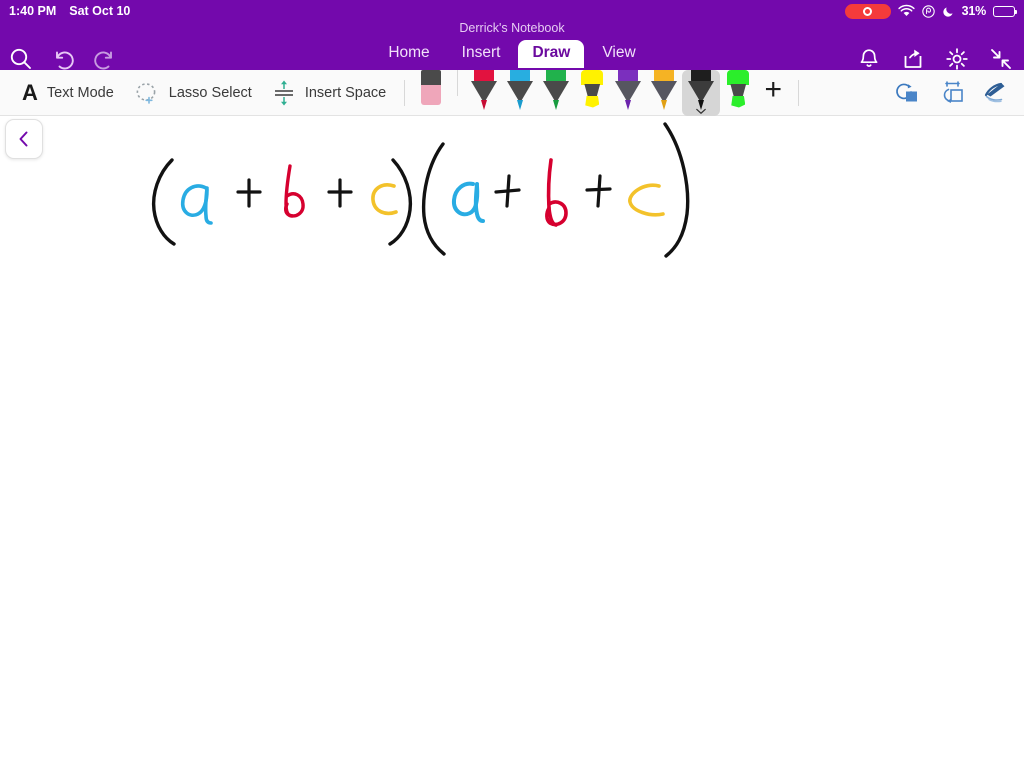 This screenshot has height=768, width=1024. I want to click on yellow-highlighter-icon, so click(592, 90).